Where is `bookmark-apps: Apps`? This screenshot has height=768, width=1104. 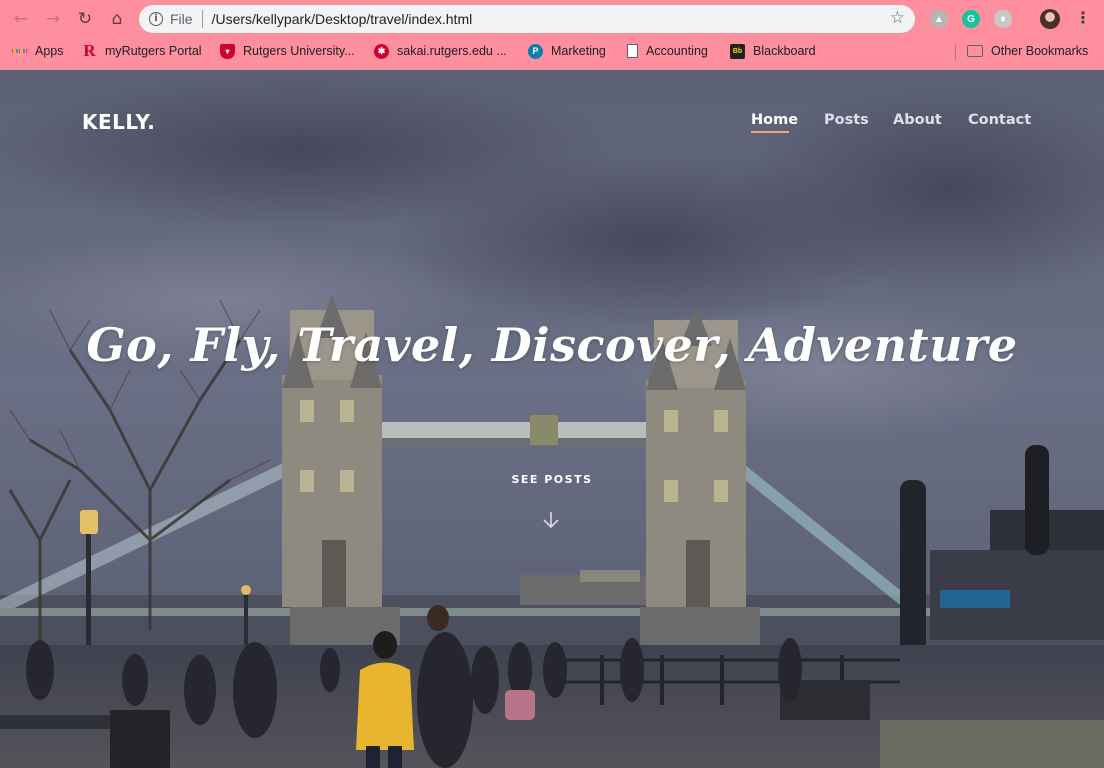 bookmark-apps: Apps is located at coordinates (37, 51).